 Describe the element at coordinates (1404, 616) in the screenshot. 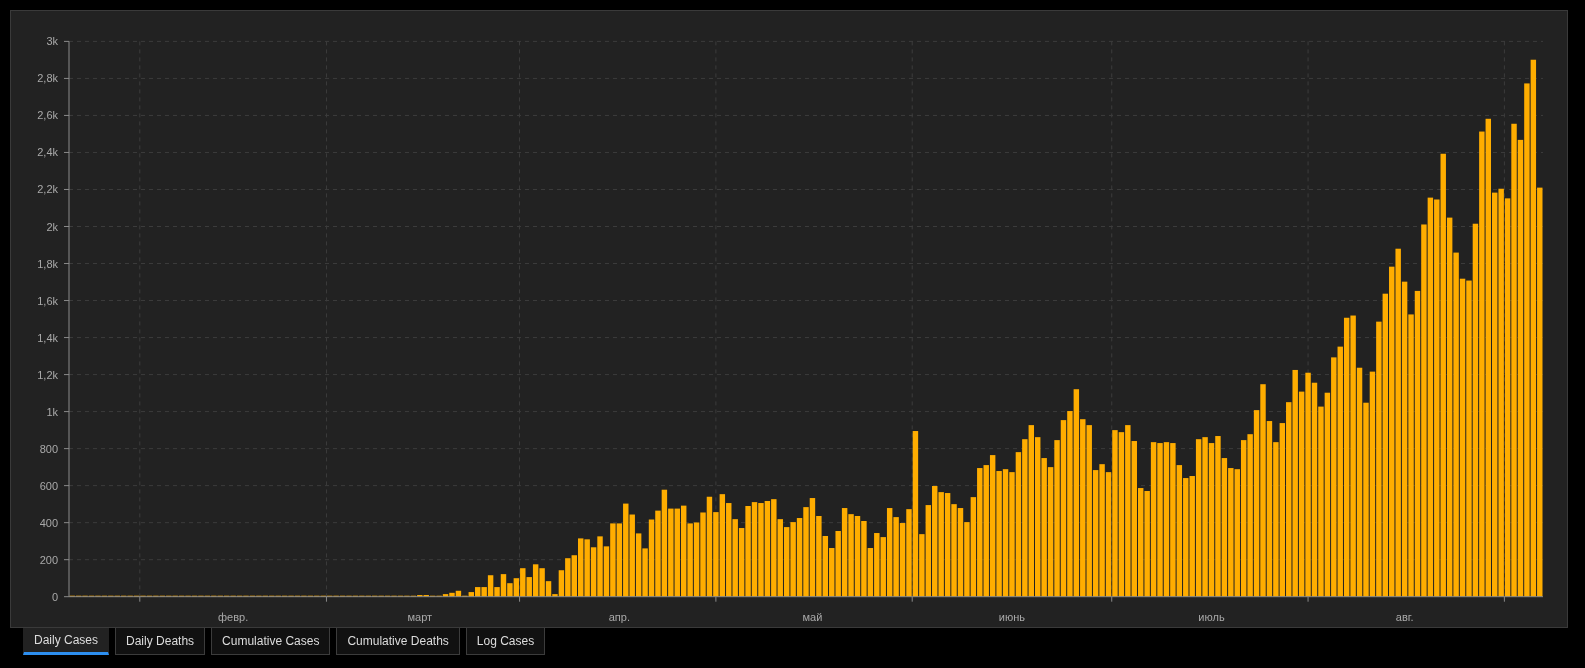

I see `x-axis-label: авг.` at that location.